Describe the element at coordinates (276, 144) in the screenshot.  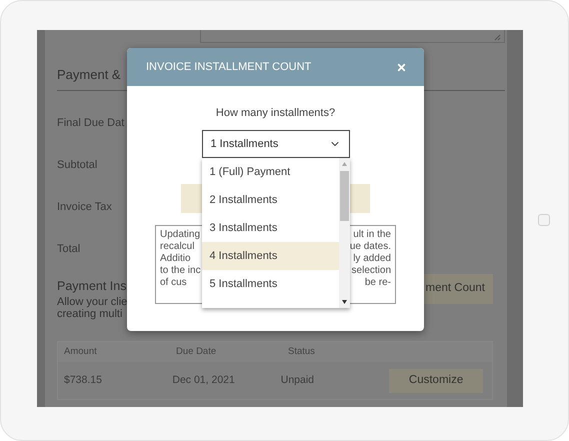
I see `installments-select: 1 Installments` at that location.